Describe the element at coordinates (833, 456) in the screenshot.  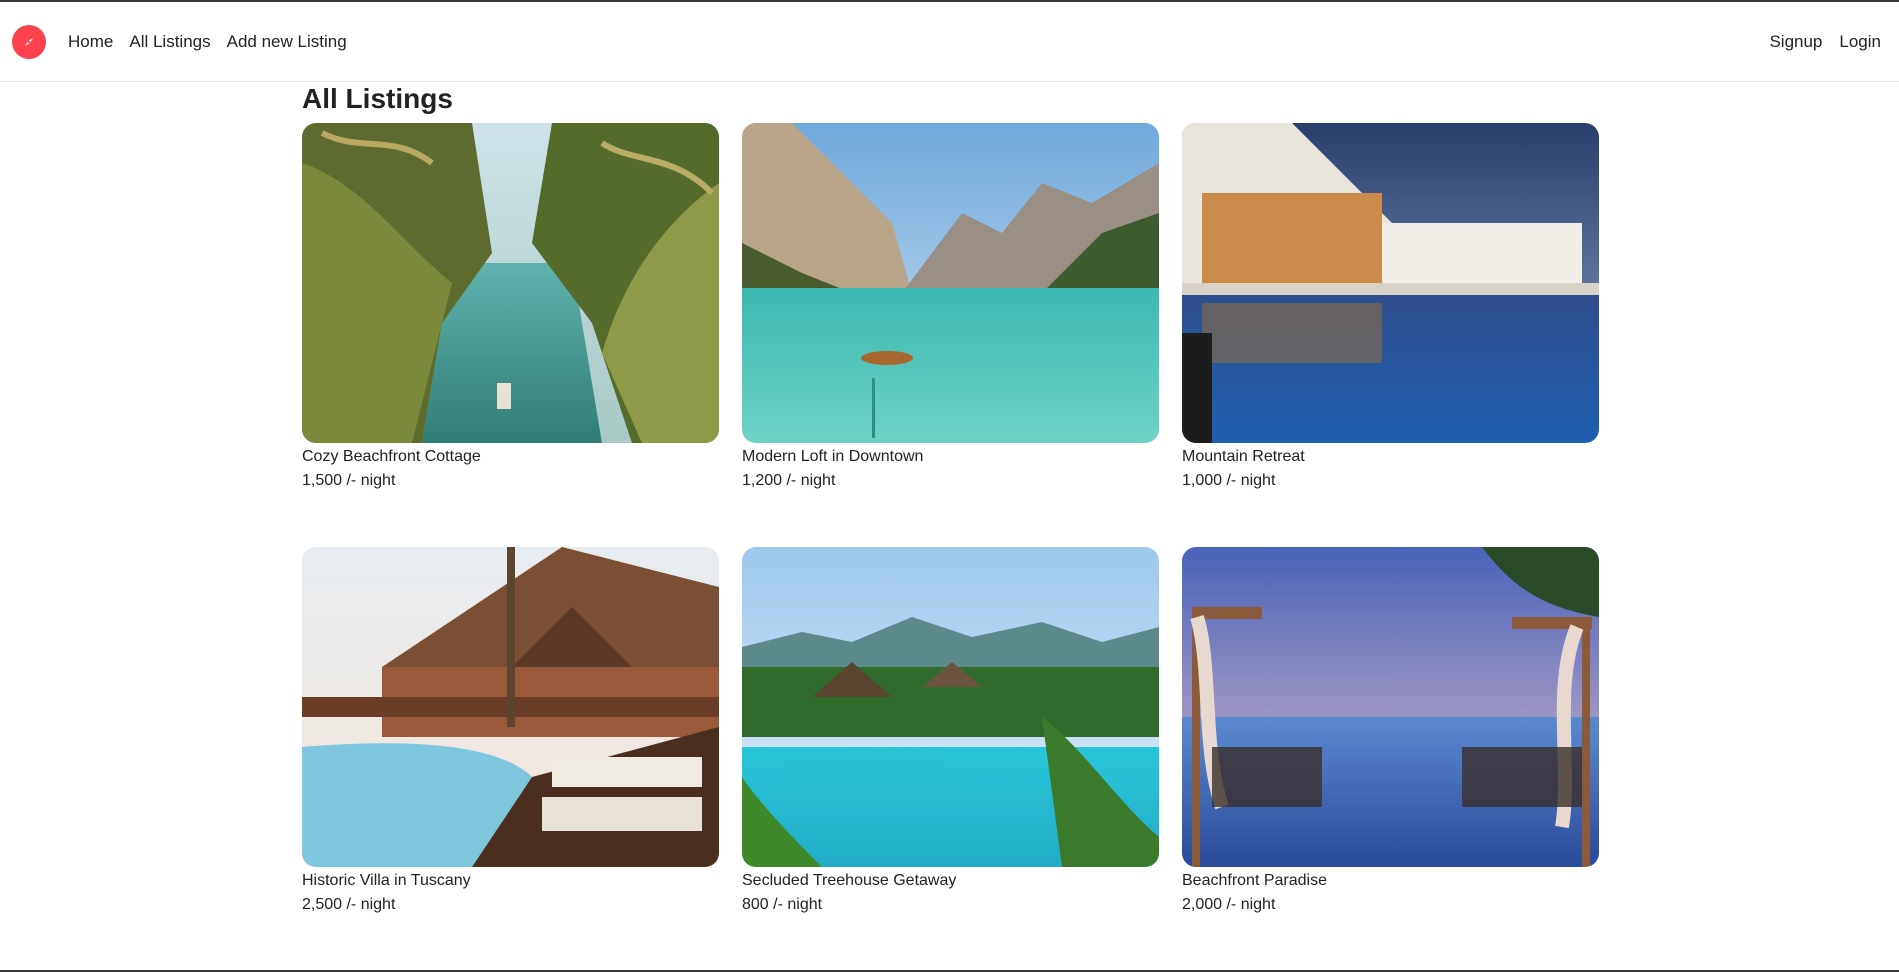
I see `listing-title: Modern Loft in Downtown` at that location.